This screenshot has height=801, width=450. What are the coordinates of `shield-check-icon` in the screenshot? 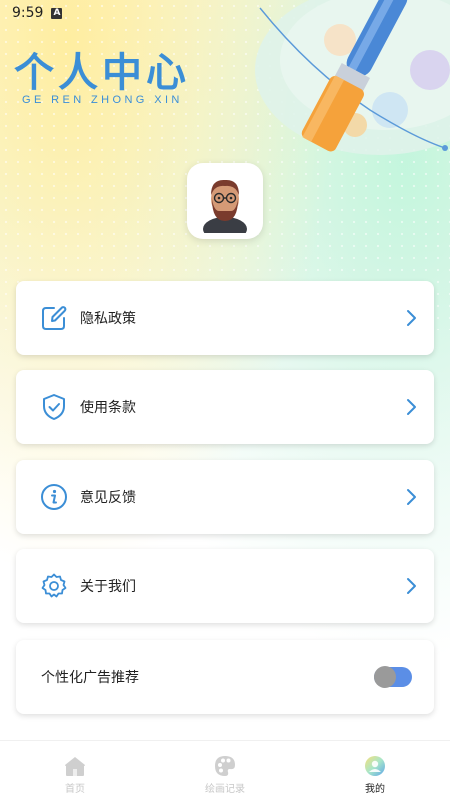 It's located at (54, 407).